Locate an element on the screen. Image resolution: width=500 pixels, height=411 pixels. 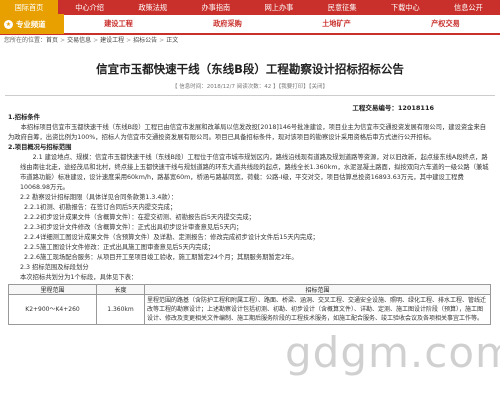
breadcrumb-trade-info: 交易信息 is located at coordinates (79, 41).